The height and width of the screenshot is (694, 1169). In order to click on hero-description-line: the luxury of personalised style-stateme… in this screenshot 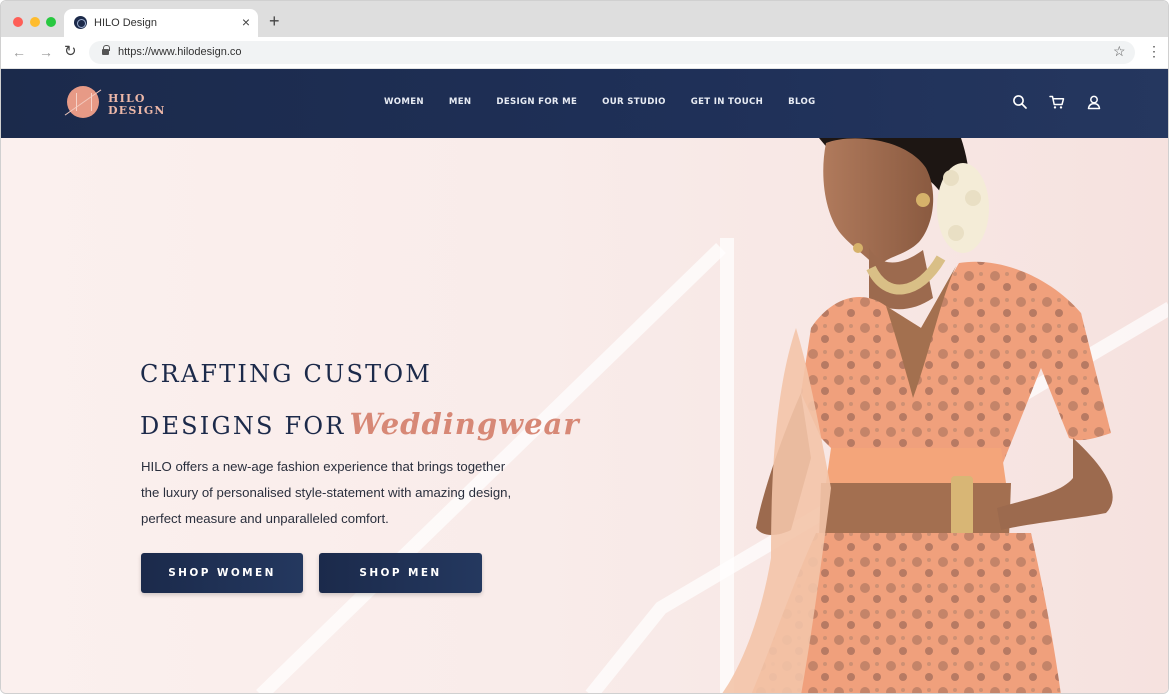, I will do `click(326, 492)`.